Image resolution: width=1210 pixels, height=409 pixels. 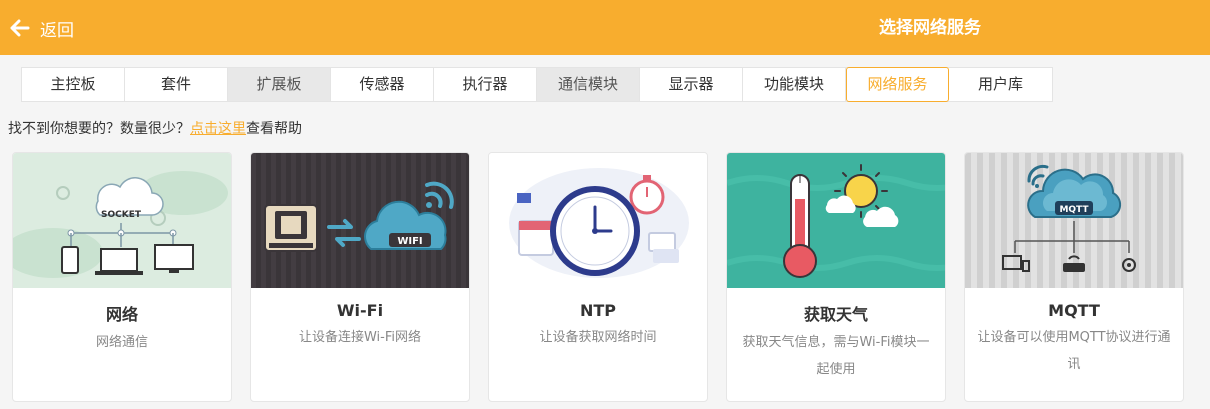 What do you see at coordinates (121, 314) in the screenshot?
I see `card-network-name: 网络` at bounding box center [121, 314].